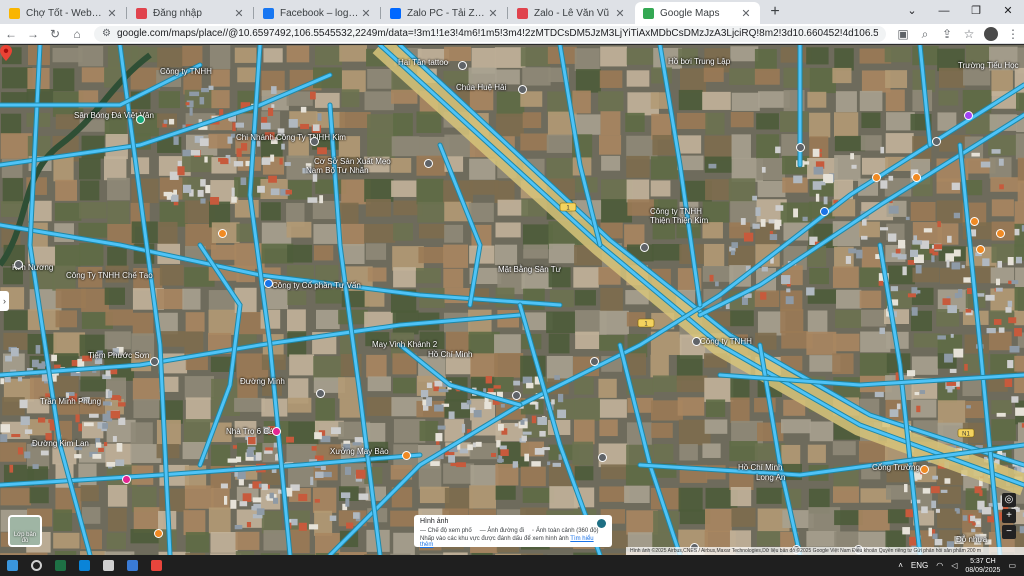  What do you see at coordinates (976, 12) in the screenshot?
I see `maximize-icon: ❐` at bounding box center [976, 12].